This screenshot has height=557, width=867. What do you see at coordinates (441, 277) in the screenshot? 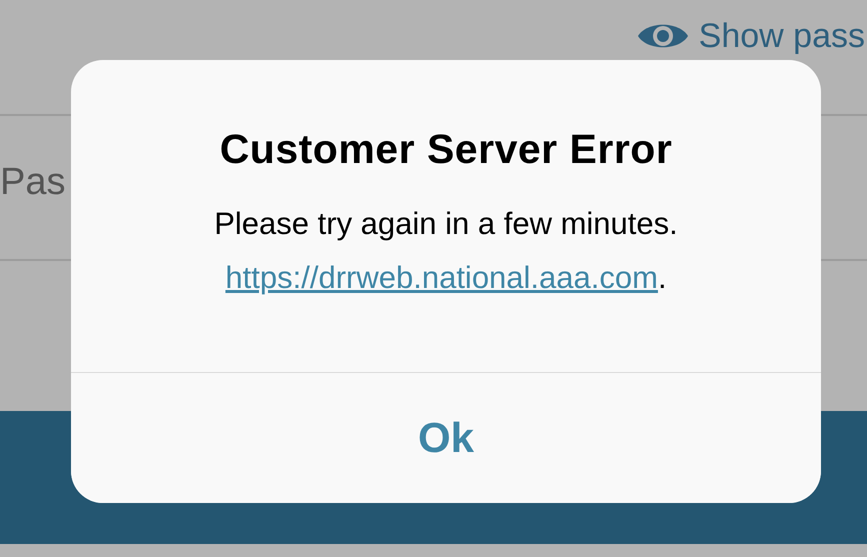
I see `url-link: https://drrweb.national.aaa.com` at bounding box center [441, 277].